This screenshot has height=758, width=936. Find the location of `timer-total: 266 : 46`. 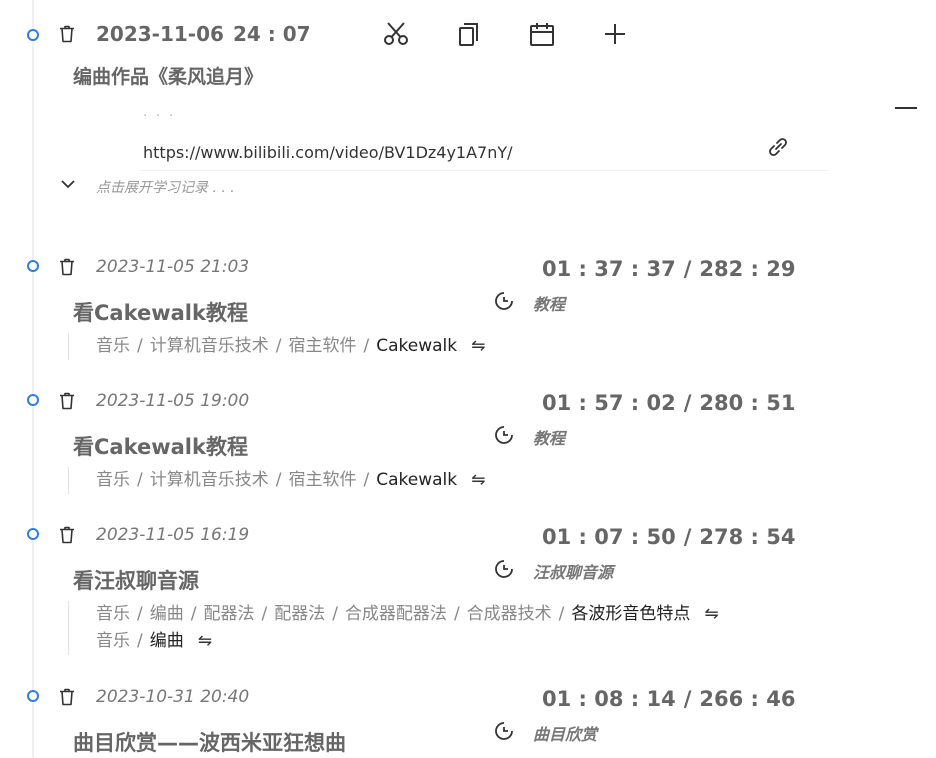

timer-total: 266 : 46 is located at coordinates (747, 699).